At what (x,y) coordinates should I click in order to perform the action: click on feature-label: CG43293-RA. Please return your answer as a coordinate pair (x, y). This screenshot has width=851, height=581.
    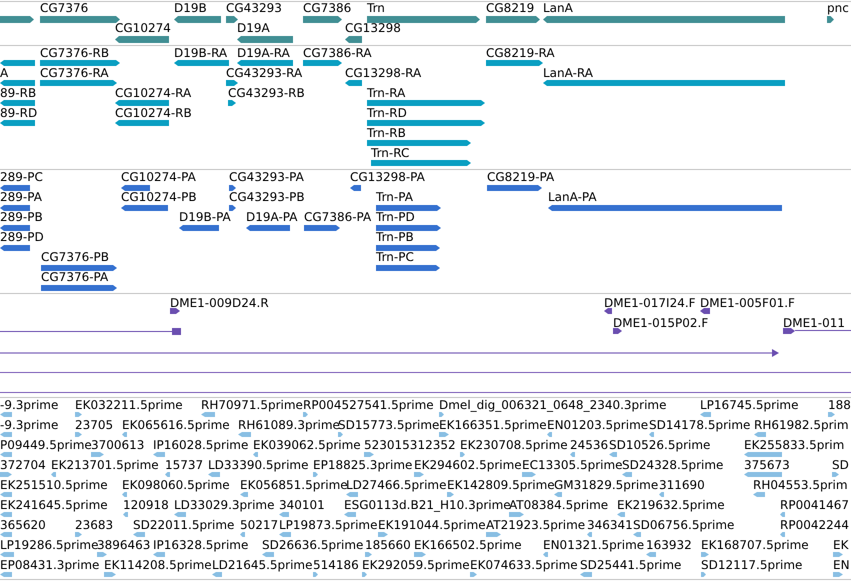
    Looking at the image, I should click on (264, 73).